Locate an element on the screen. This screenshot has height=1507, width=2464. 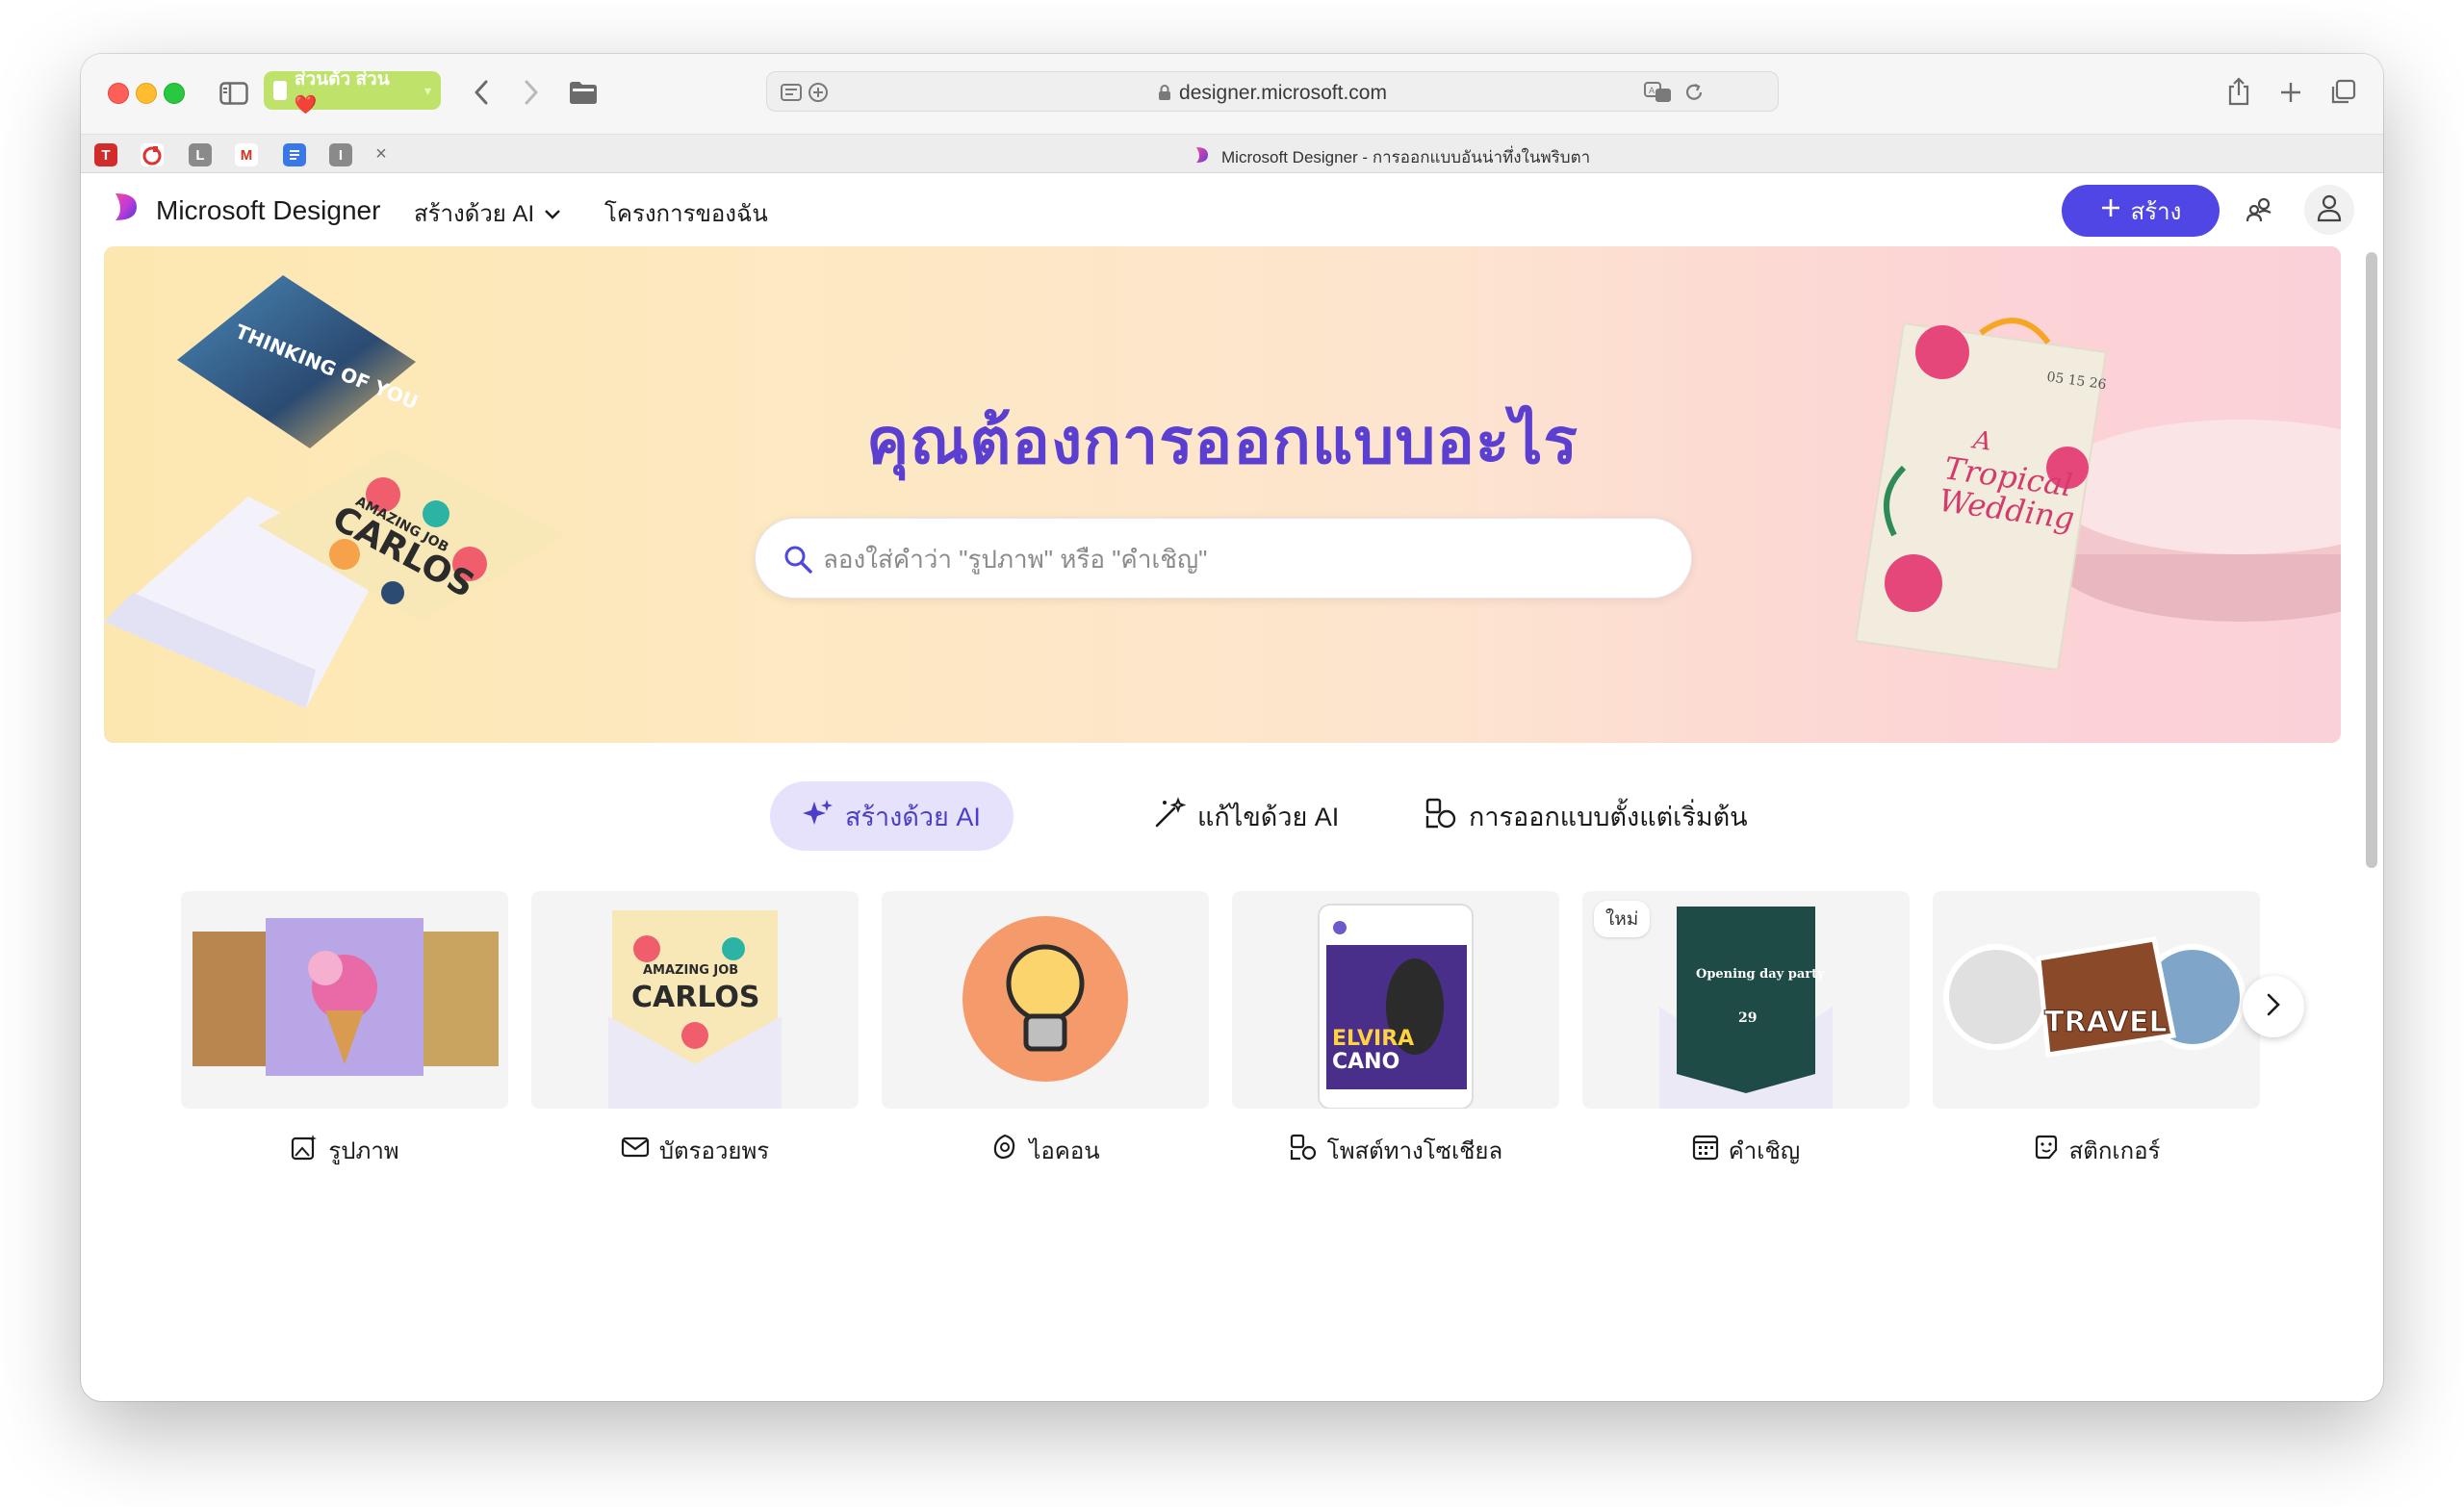
category-card-social: ELVIRA CANO is located at coordinates (1395, 1000).